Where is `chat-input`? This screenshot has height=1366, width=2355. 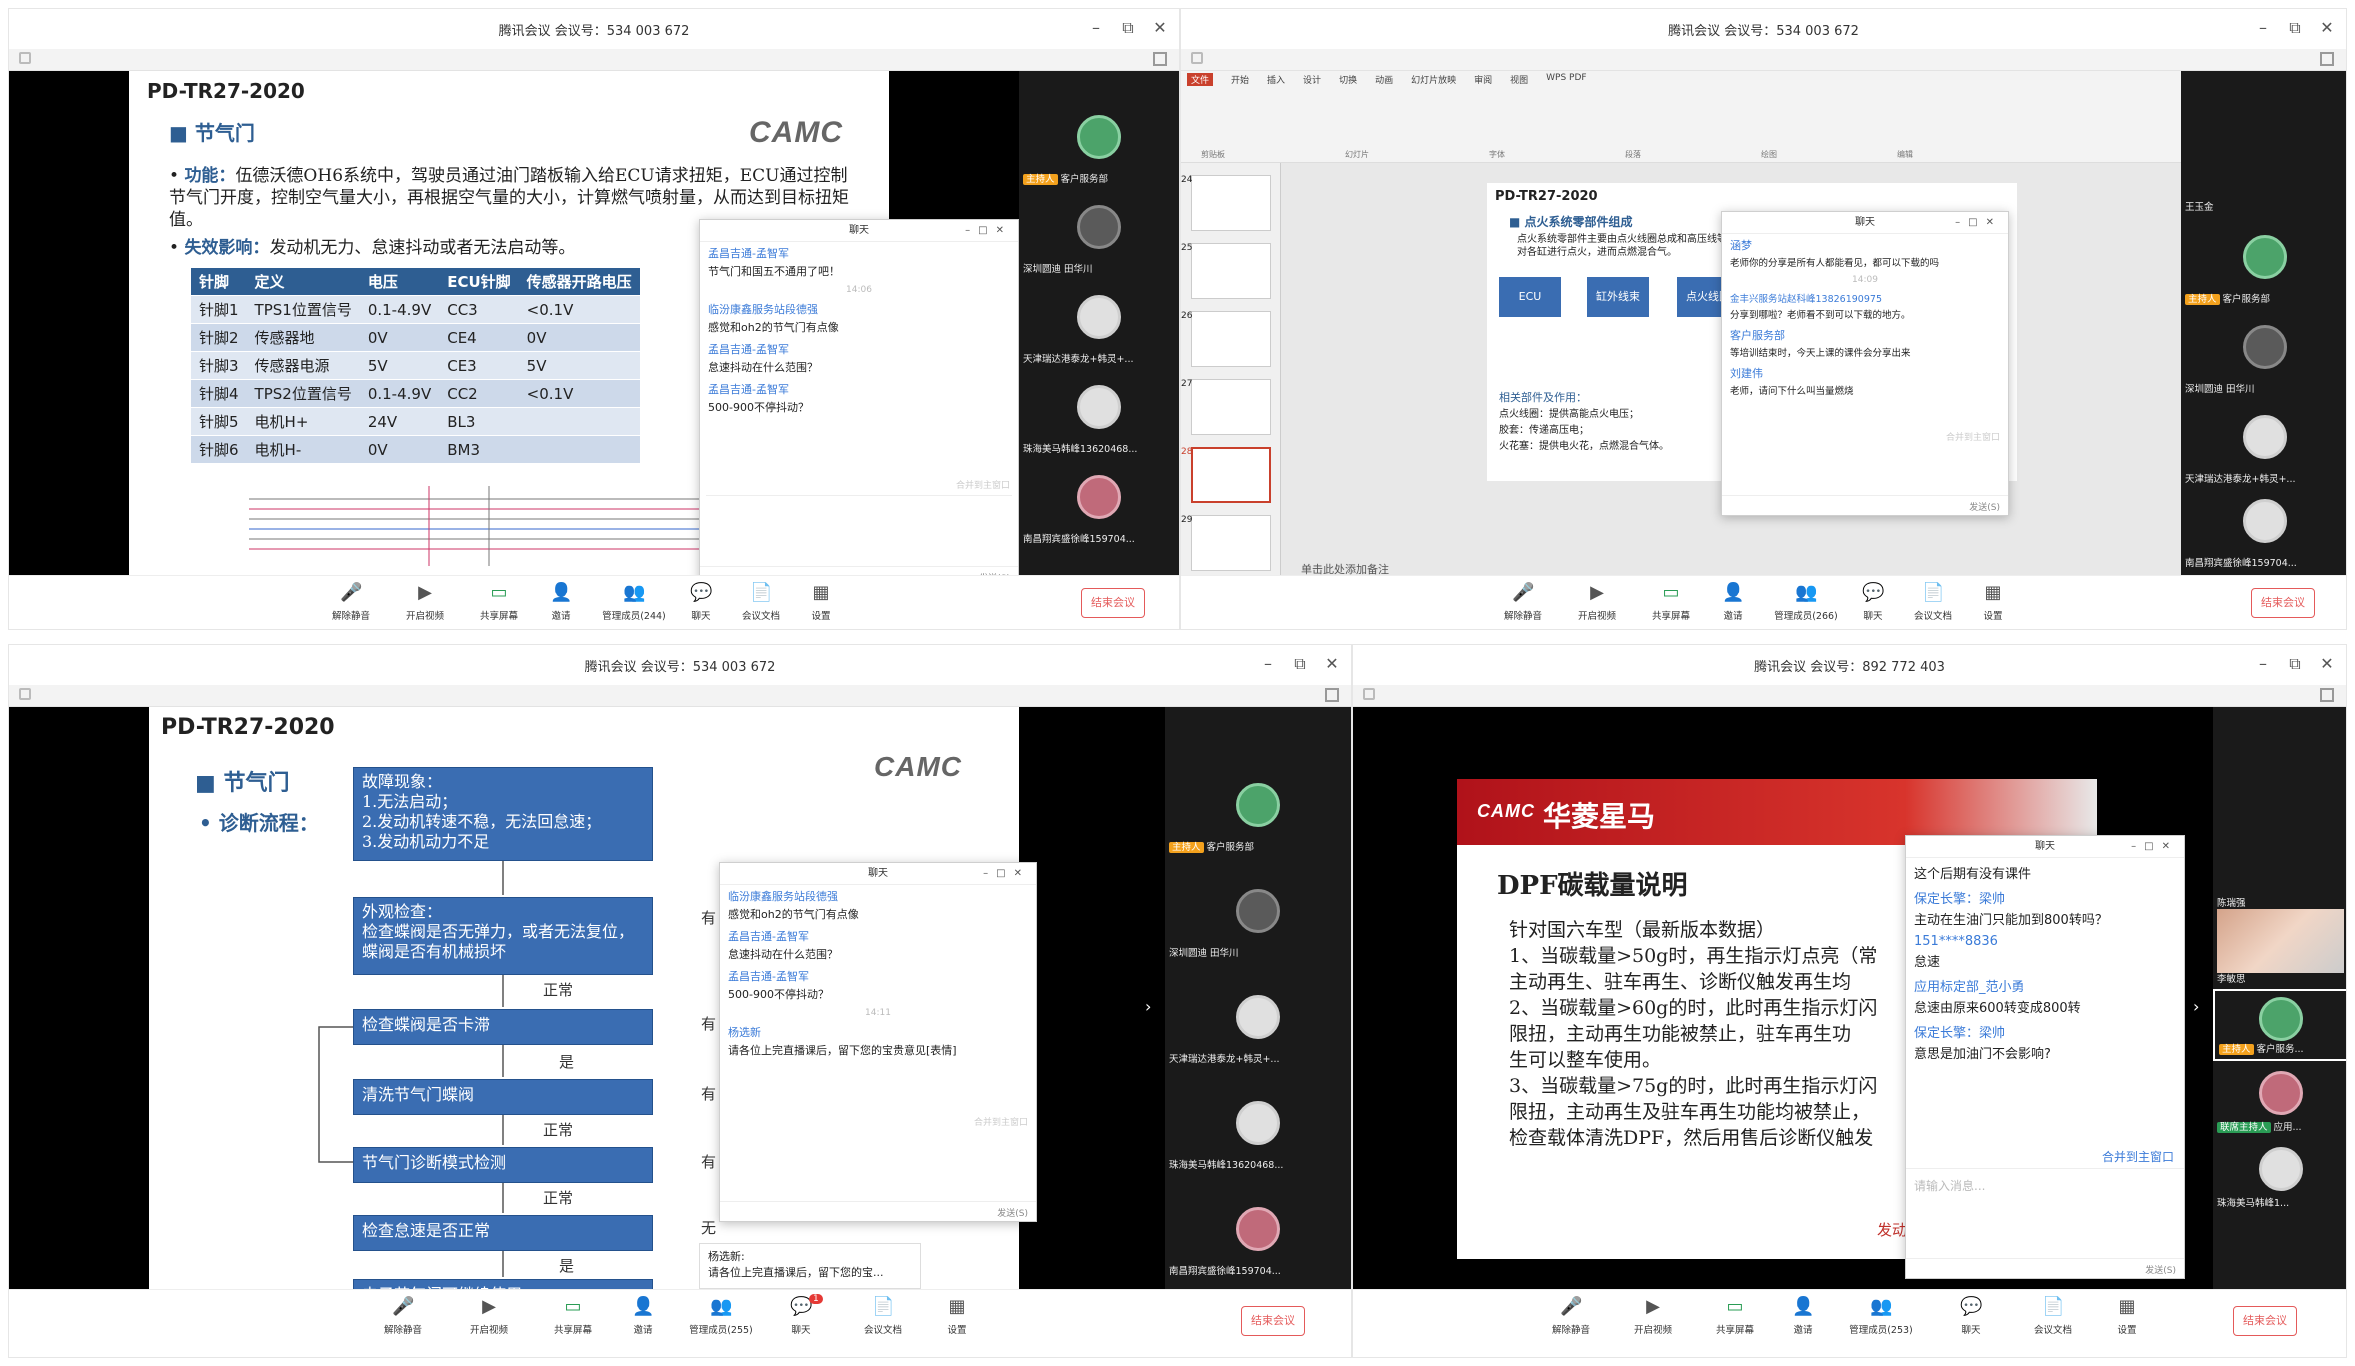 chat-input is located at coordinates (859, 525).